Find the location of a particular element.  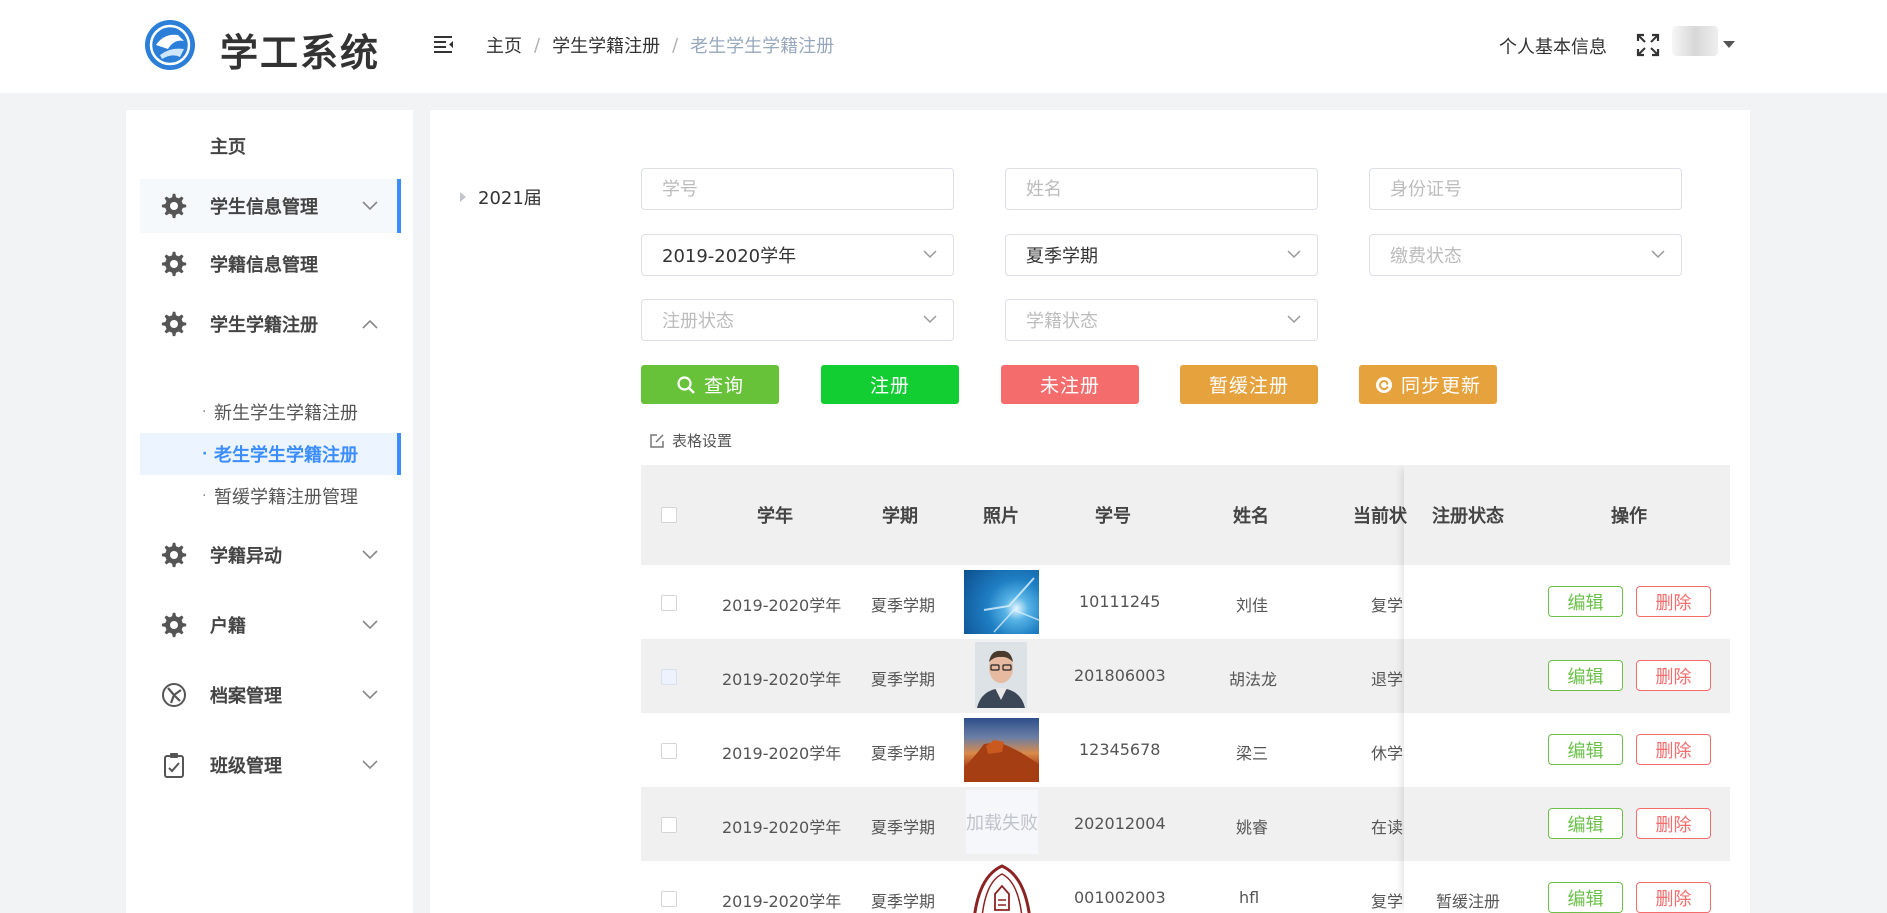

sidebar-subitem-label: 老生学生学籍注册 is located at coordinates (286, 455).